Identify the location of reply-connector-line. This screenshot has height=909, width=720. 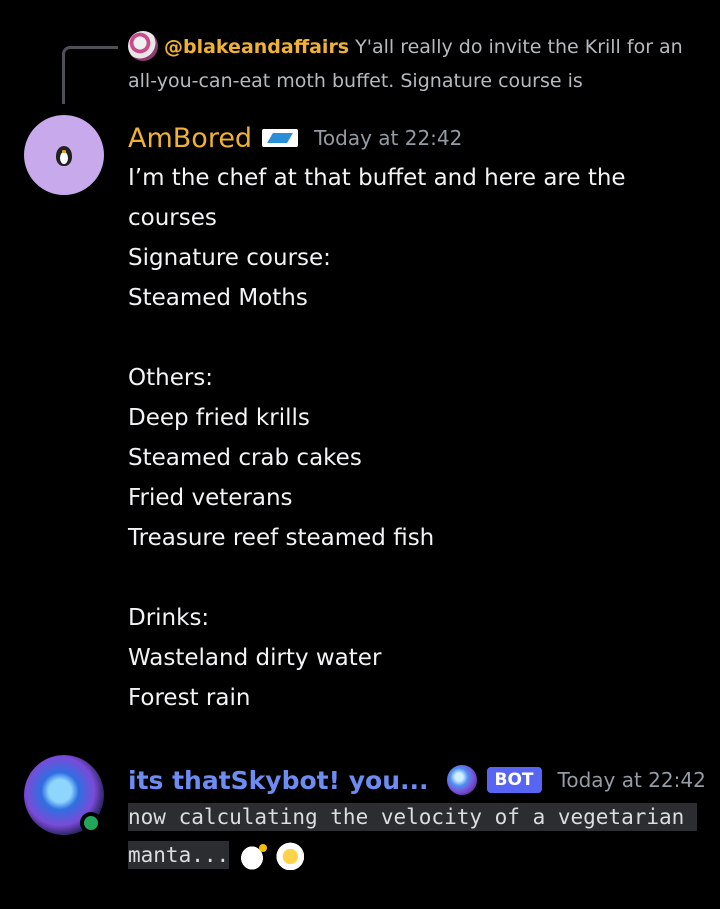
(90, 75).